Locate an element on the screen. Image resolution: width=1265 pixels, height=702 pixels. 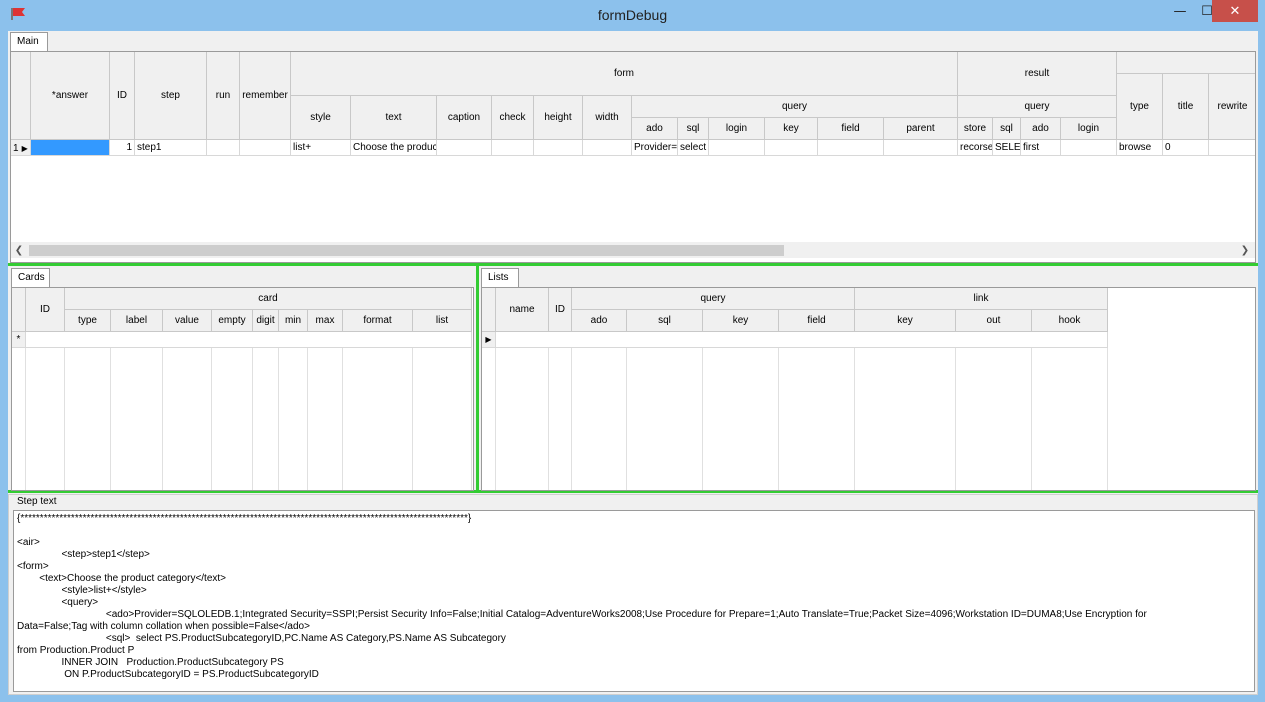
cards-col-digit: digit is located at coordinates (266, 321).